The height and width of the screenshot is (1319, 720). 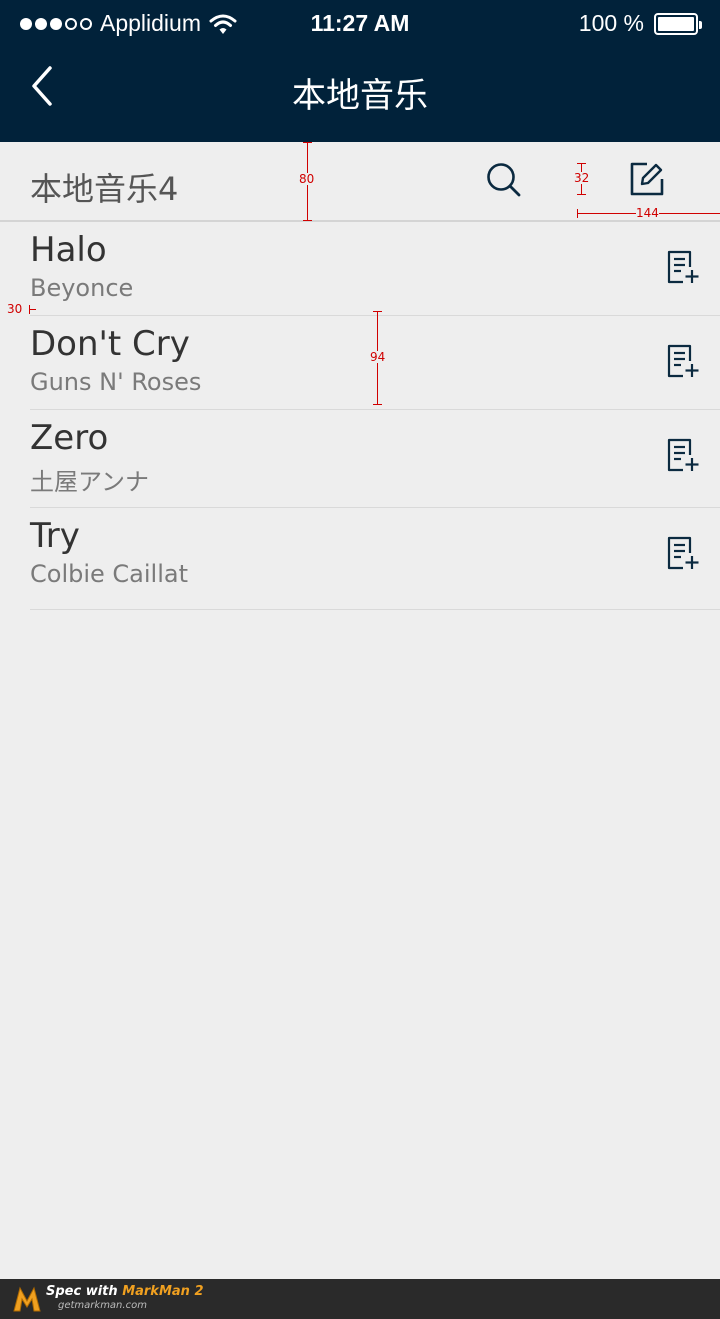 What do you see at coordinates (27, 1299) in the screenshot?
I see `markman-logo-icon` at bounding box center [27, 1299].